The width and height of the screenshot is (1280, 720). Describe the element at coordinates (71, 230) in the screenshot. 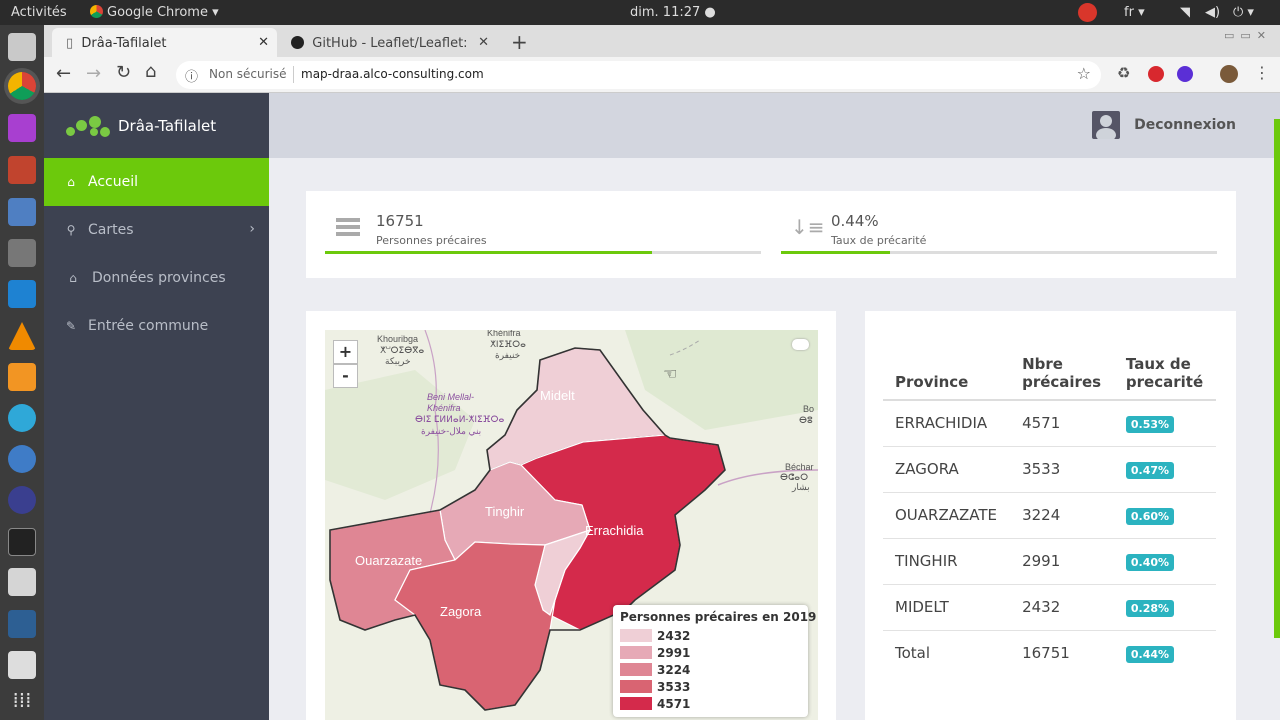

I see `map-marker-icon: ⚲` at that location.